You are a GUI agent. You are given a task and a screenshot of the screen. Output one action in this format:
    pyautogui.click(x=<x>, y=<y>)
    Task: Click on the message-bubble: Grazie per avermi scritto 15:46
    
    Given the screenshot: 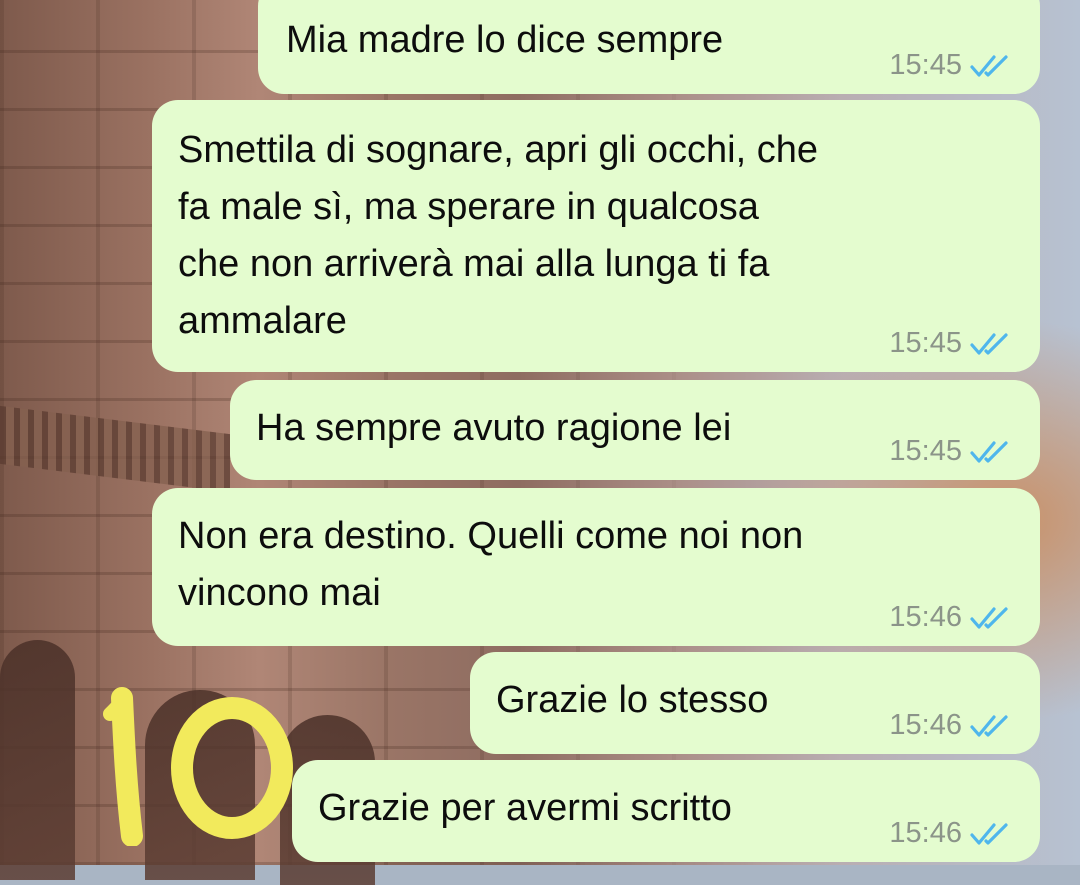 What is the action you would take?
    pyautogui.click(x=666, y=811)
    